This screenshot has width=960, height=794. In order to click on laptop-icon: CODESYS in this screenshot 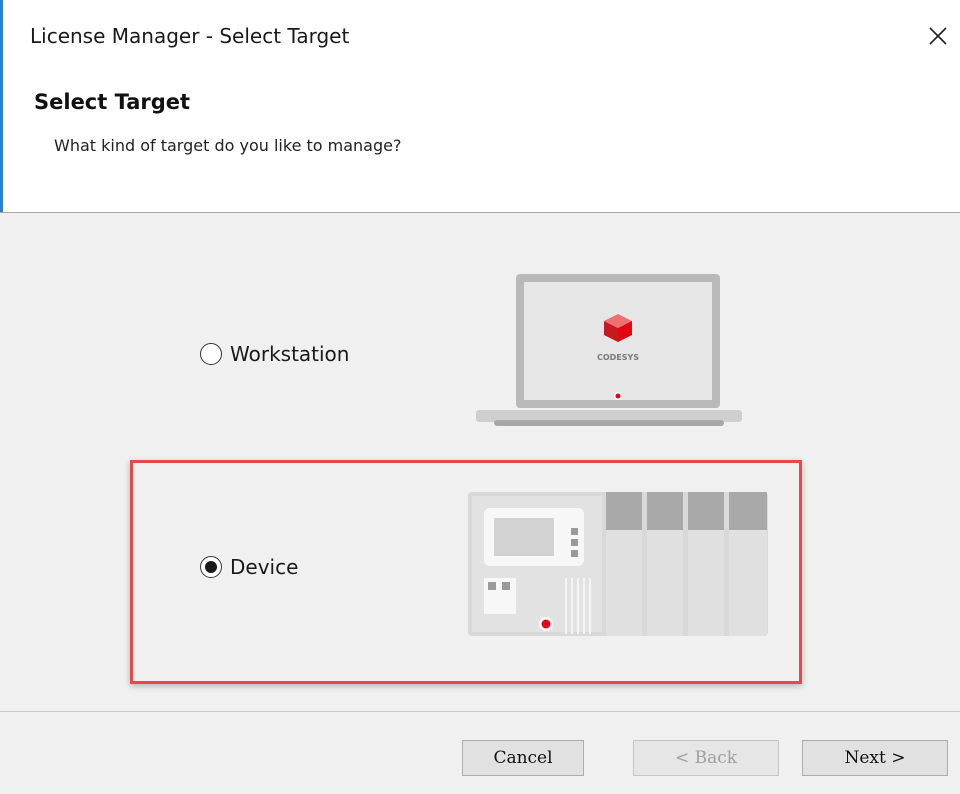, I will do `click(609, 350)`.